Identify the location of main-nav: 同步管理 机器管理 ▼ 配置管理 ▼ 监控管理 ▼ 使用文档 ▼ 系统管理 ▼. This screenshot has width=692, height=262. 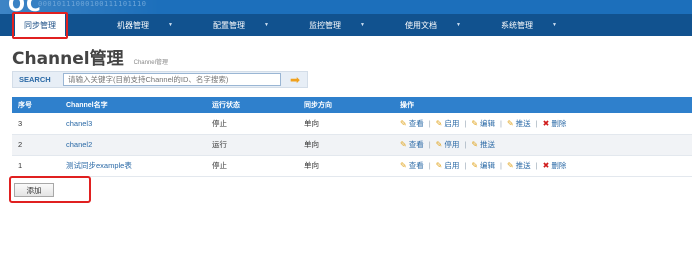
(346, 25).